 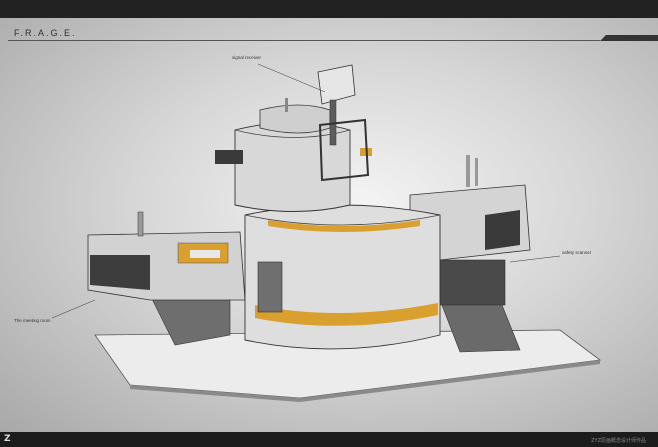 I want to click on header-rule, so click(x=304, y=40).